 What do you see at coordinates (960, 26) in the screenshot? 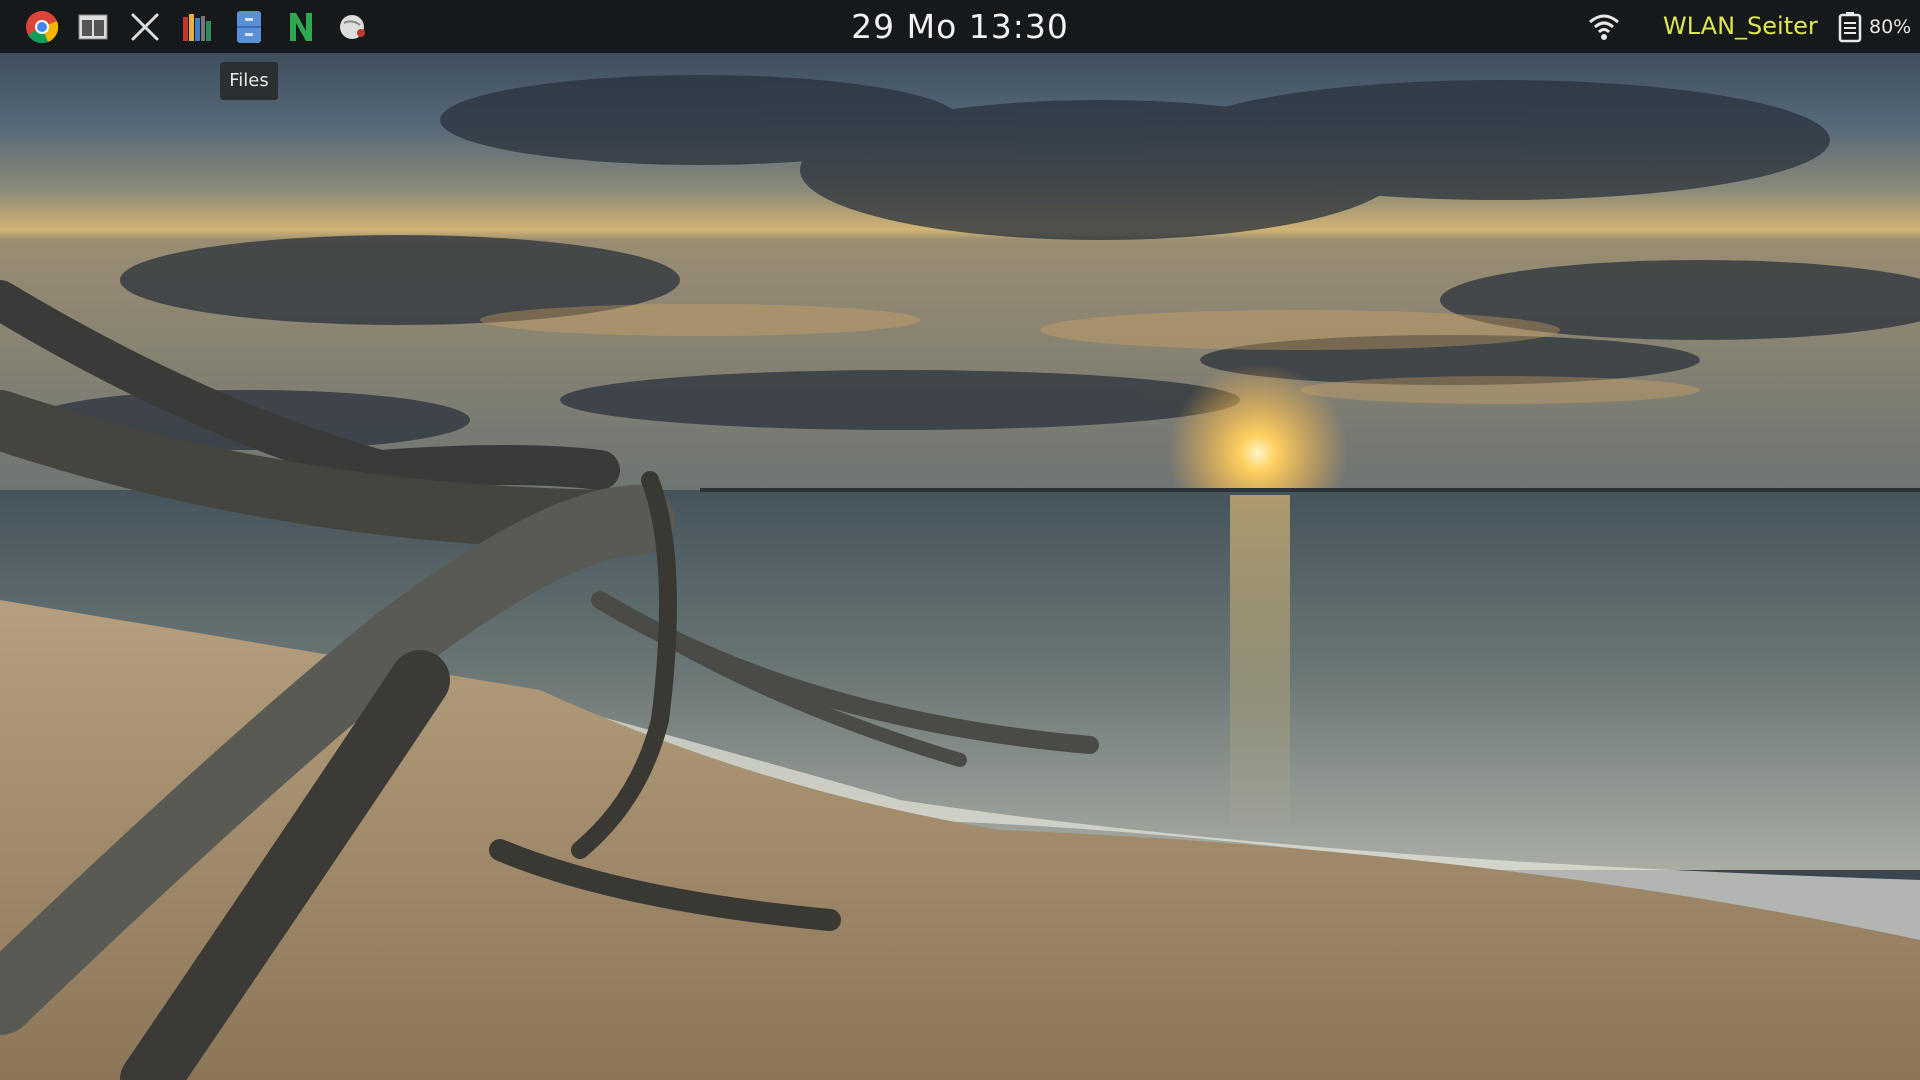
I see `top-panel: 29 Mo 13:30 WLAN_Seiter 80%` at bounding box center [960, 26].